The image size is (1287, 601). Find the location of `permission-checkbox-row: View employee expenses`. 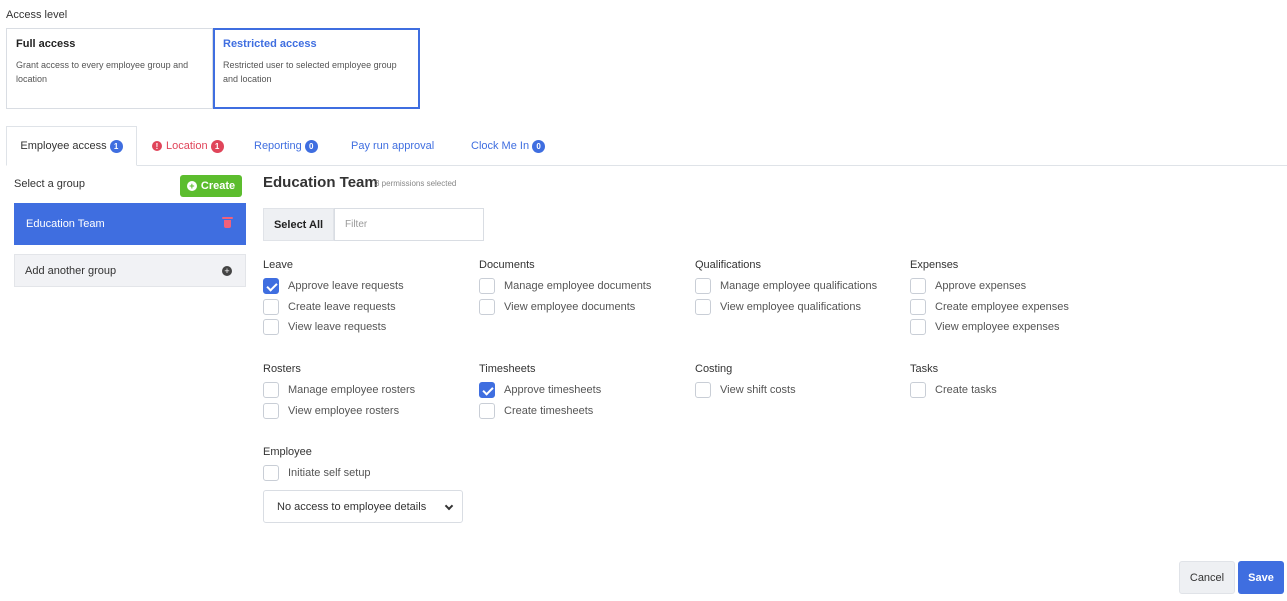

permission-checkbox-row: View employee expenses is located at coordinates (1015, 327).